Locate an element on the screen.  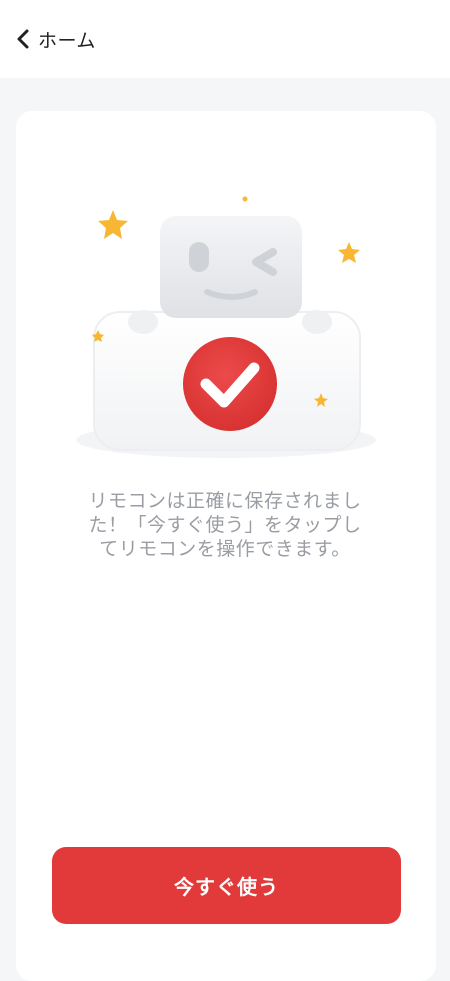
check-circle-icon is located at coordinates (230, 384).